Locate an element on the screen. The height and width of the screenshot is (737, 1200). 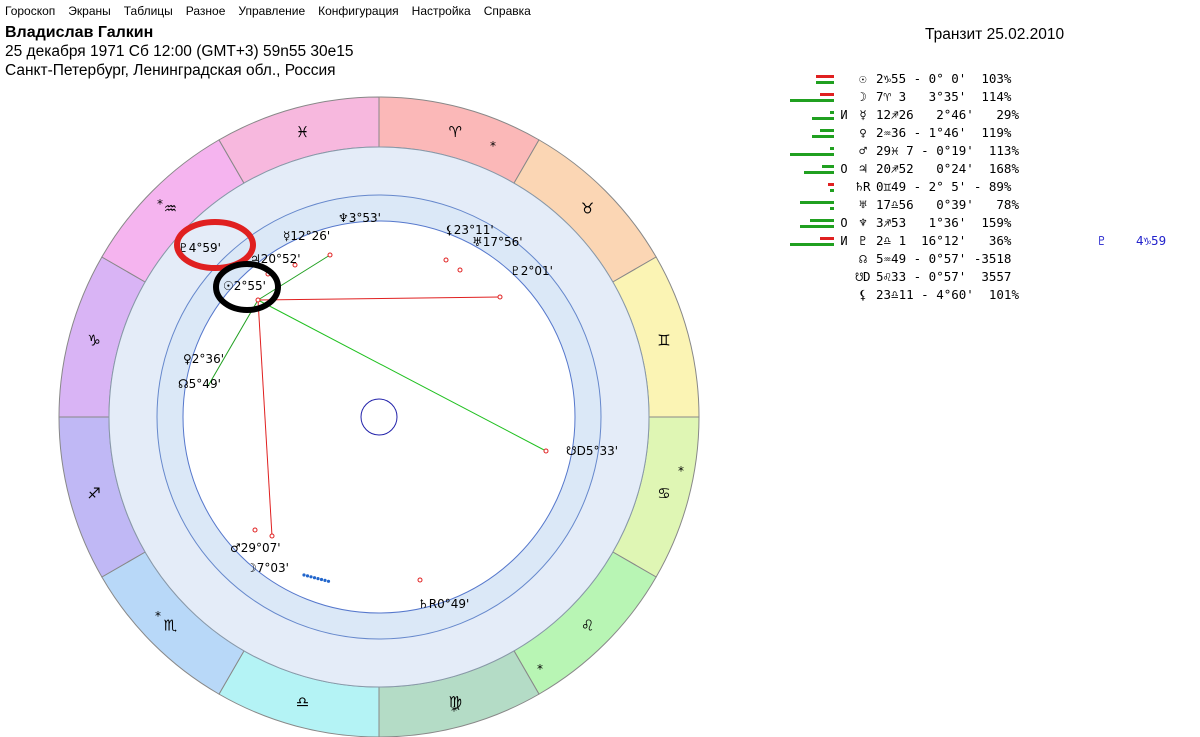
cancer-icon: ♋ is located at coordinates (663, 493).